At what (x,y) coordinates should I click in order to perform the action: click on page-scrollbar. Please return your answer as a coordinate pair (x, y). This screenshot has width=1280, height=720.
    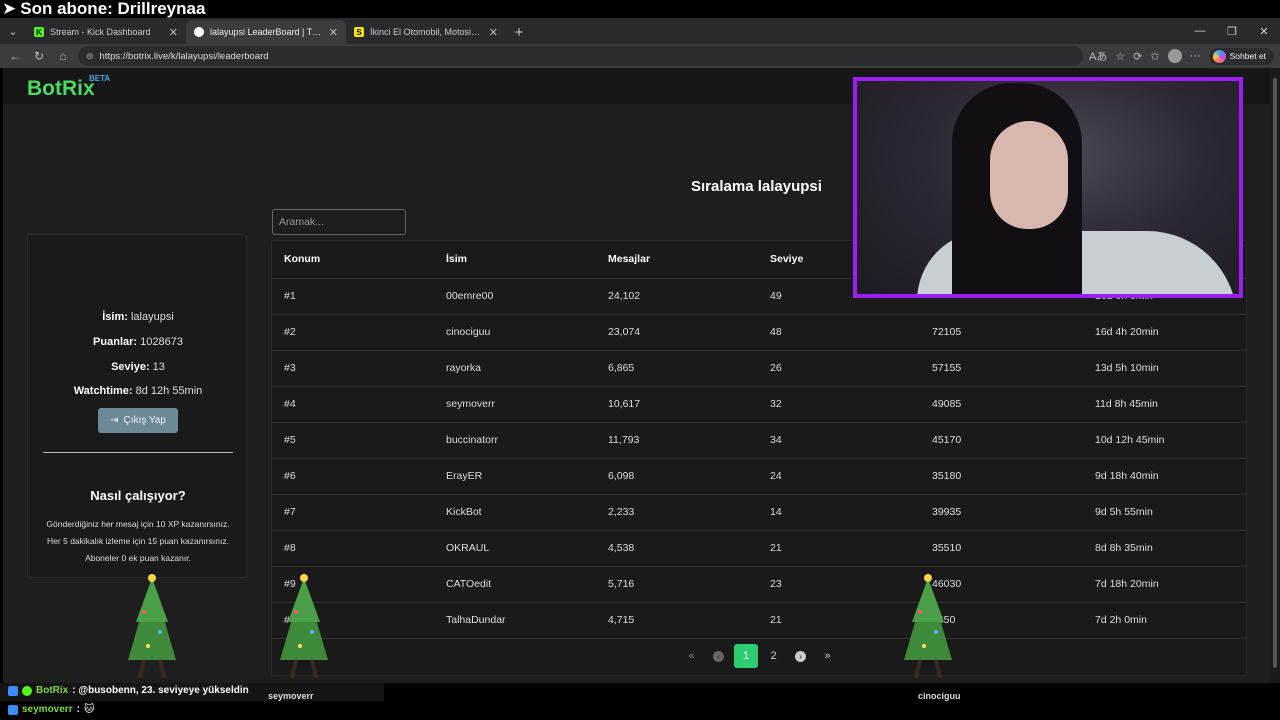
    Looking at the image, I should click on (1275, 375).